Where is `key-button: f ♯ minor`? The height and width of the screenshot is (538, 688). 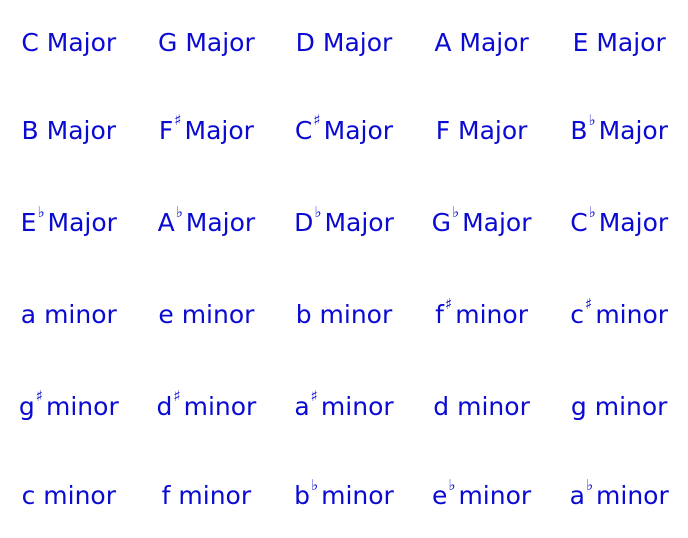 key-button: f ♯ minor is located at coordinates (482, 314).